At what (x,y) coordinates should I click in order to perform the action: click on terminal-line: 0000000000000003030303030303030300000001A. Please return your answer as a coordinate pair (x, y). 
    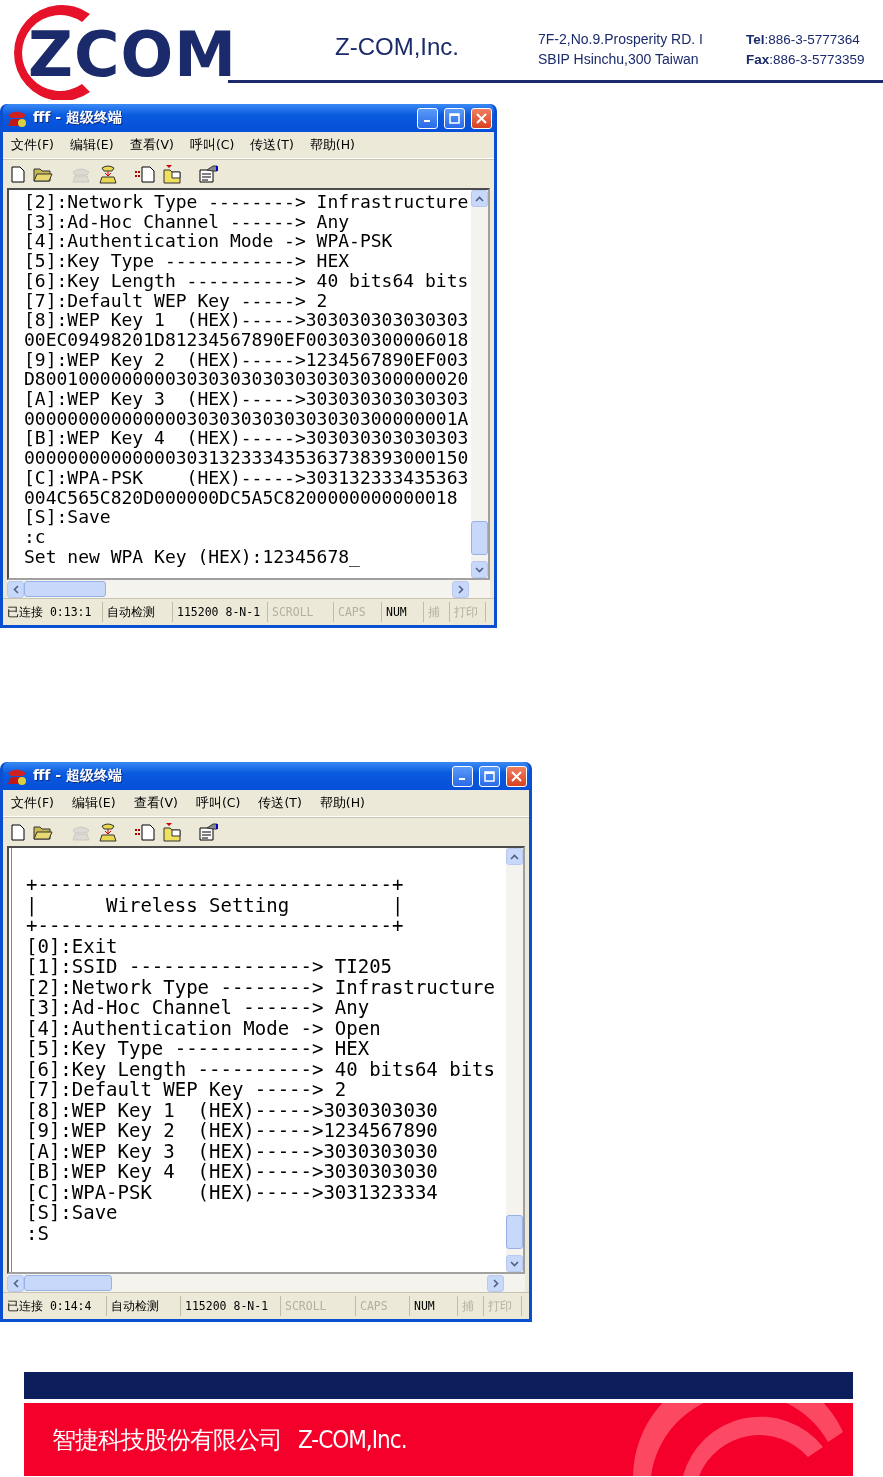
    Looking at the image, I should click on (247, 418).